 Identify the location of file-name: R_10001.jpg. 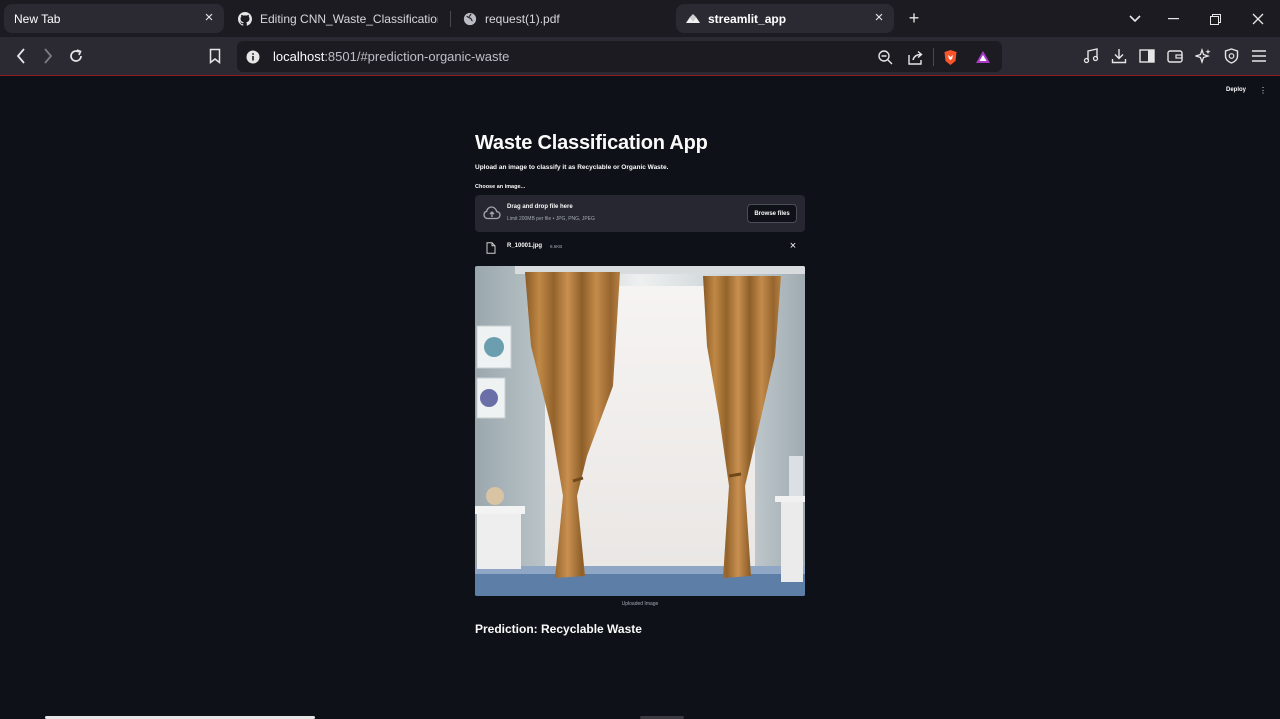
(525, 246).